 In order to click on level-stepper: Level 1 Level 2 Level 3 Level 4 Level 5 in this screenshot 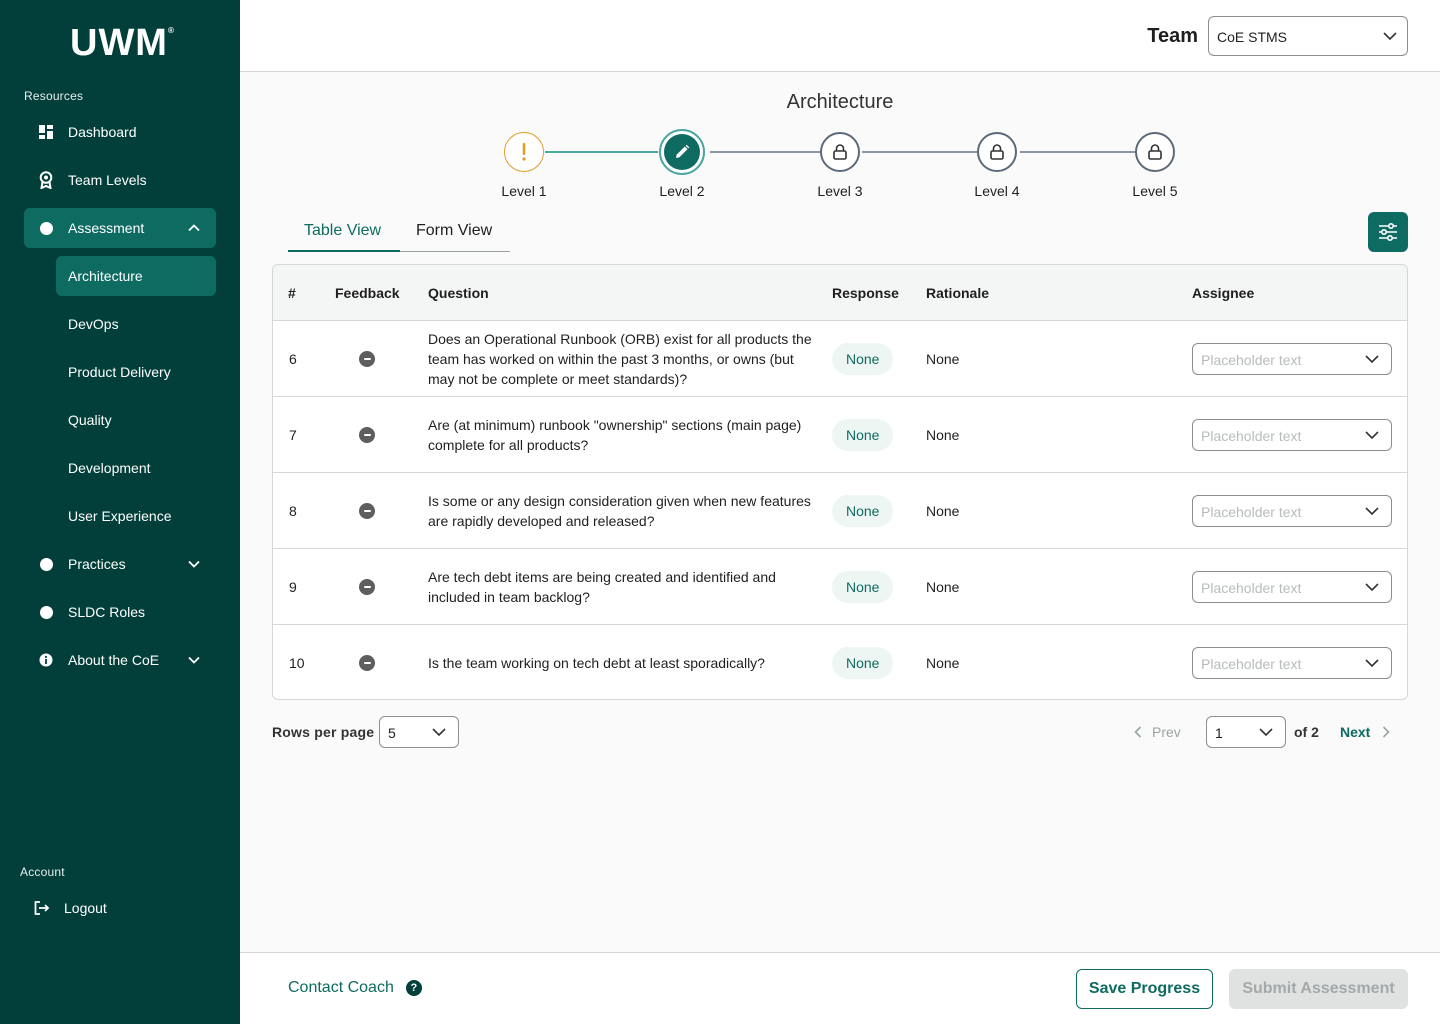, I will do `click(840, 164)`.